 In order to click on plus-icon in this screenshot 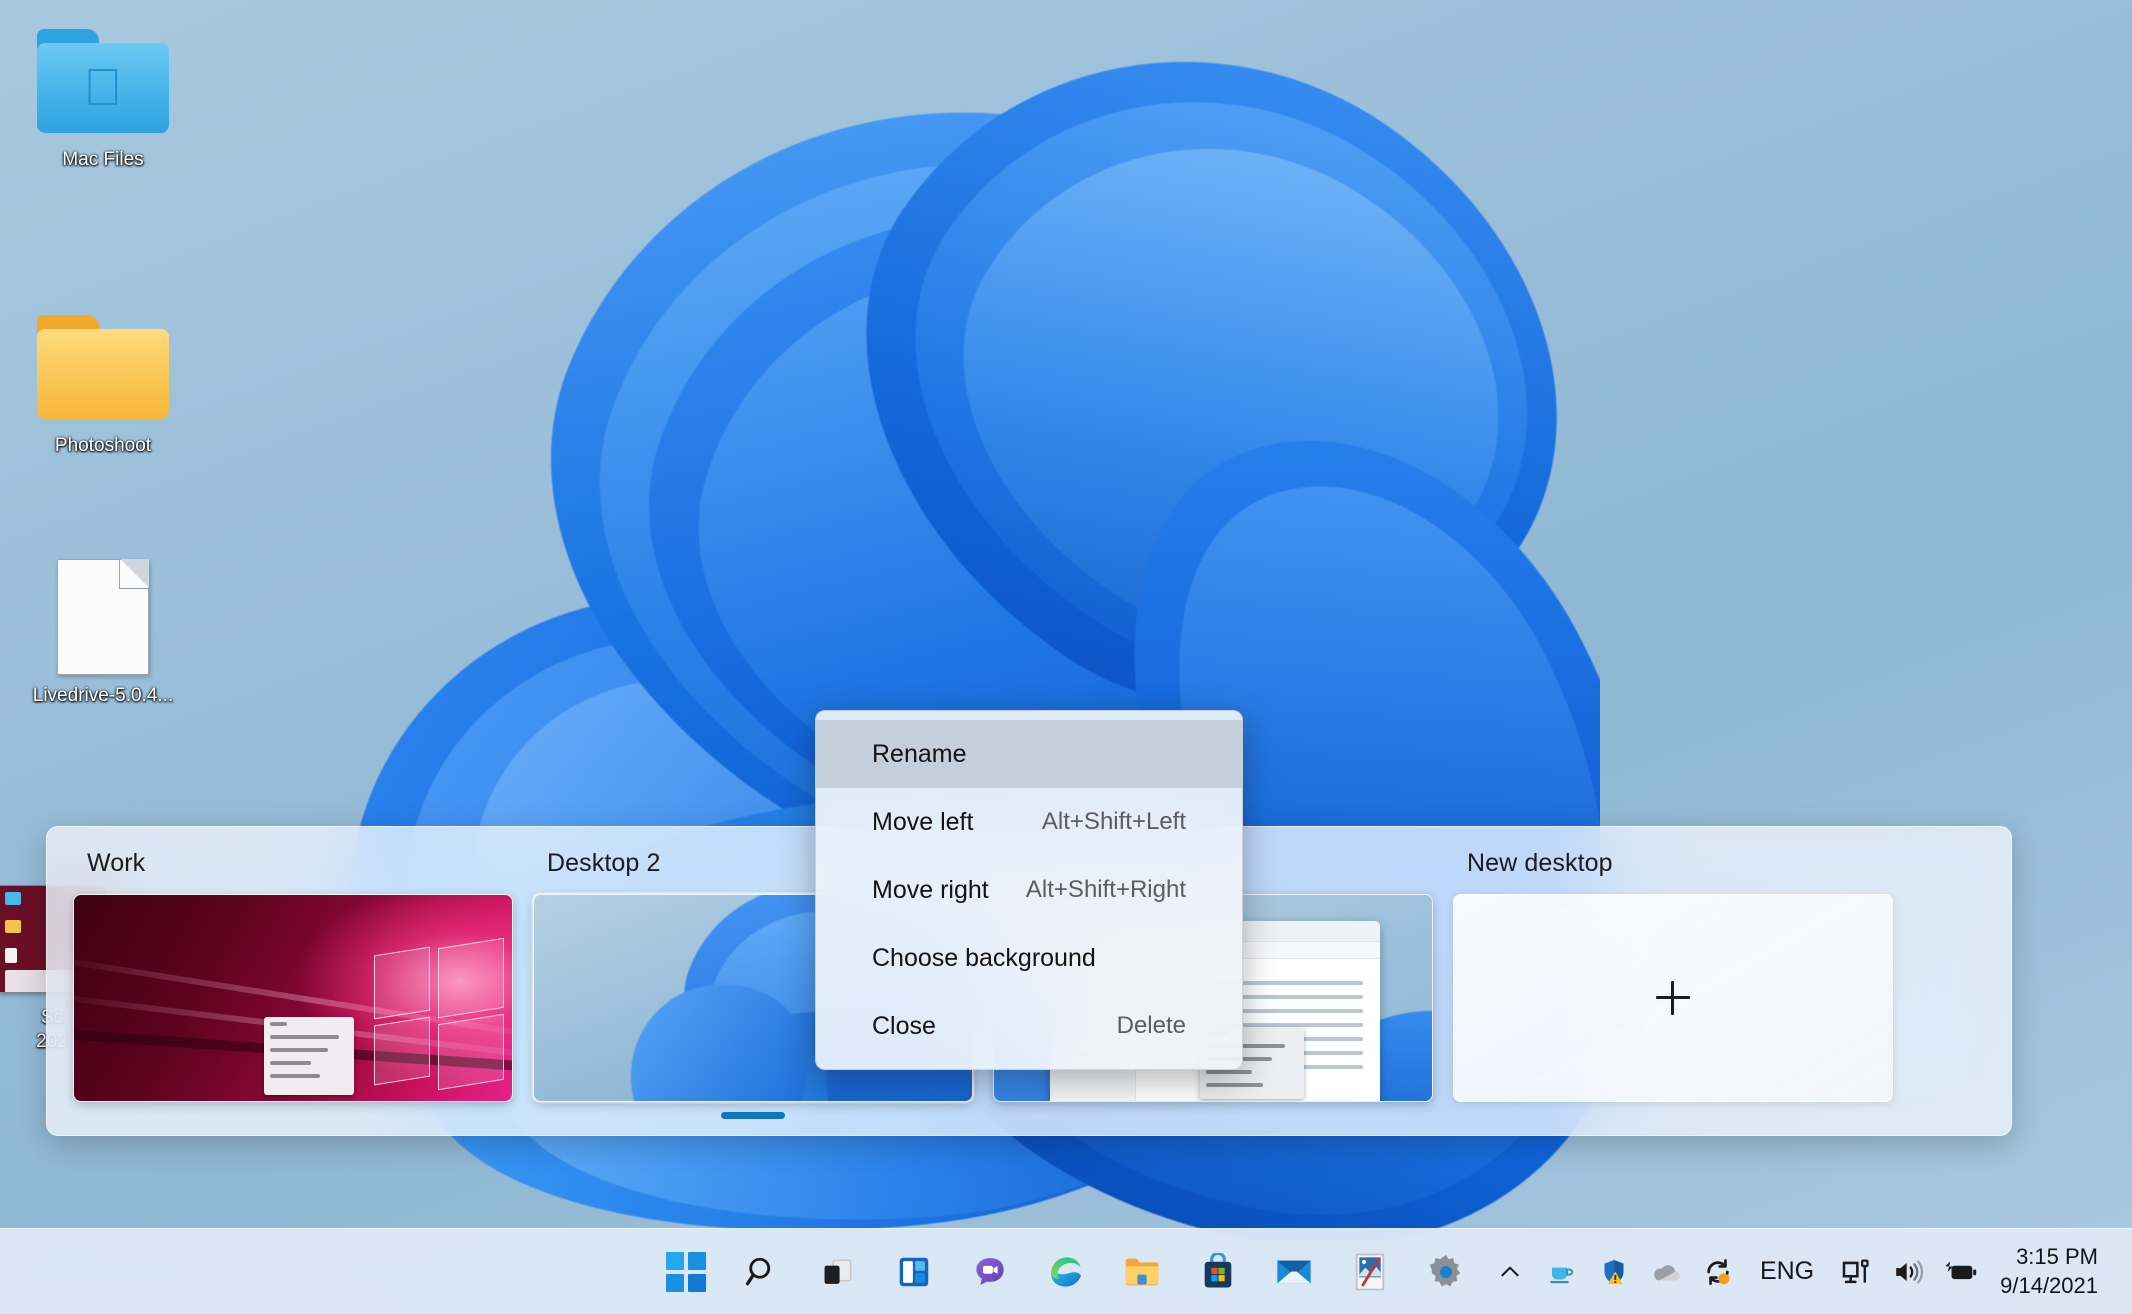, I will do `click(1673, 998)`.